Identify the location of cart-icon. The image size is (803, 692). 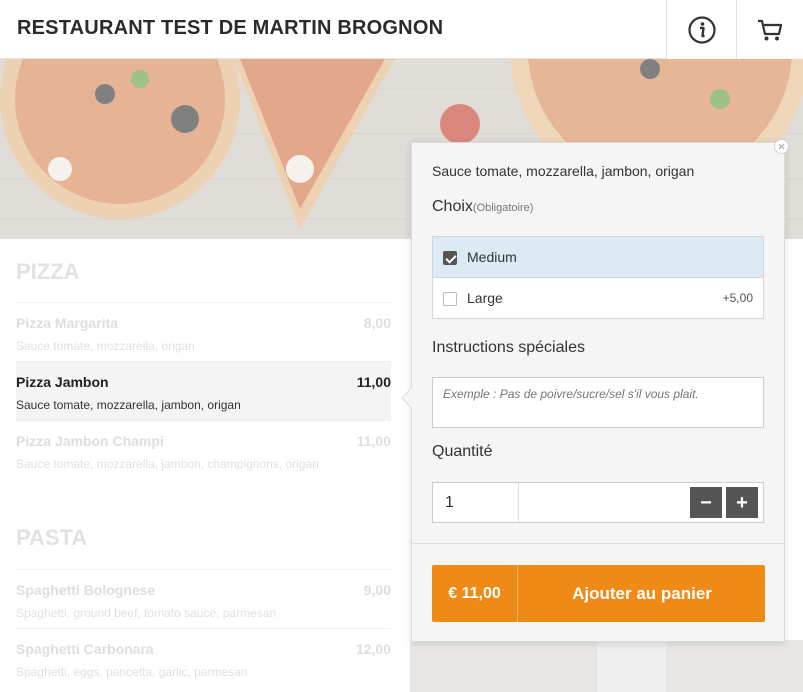
(770, 29).